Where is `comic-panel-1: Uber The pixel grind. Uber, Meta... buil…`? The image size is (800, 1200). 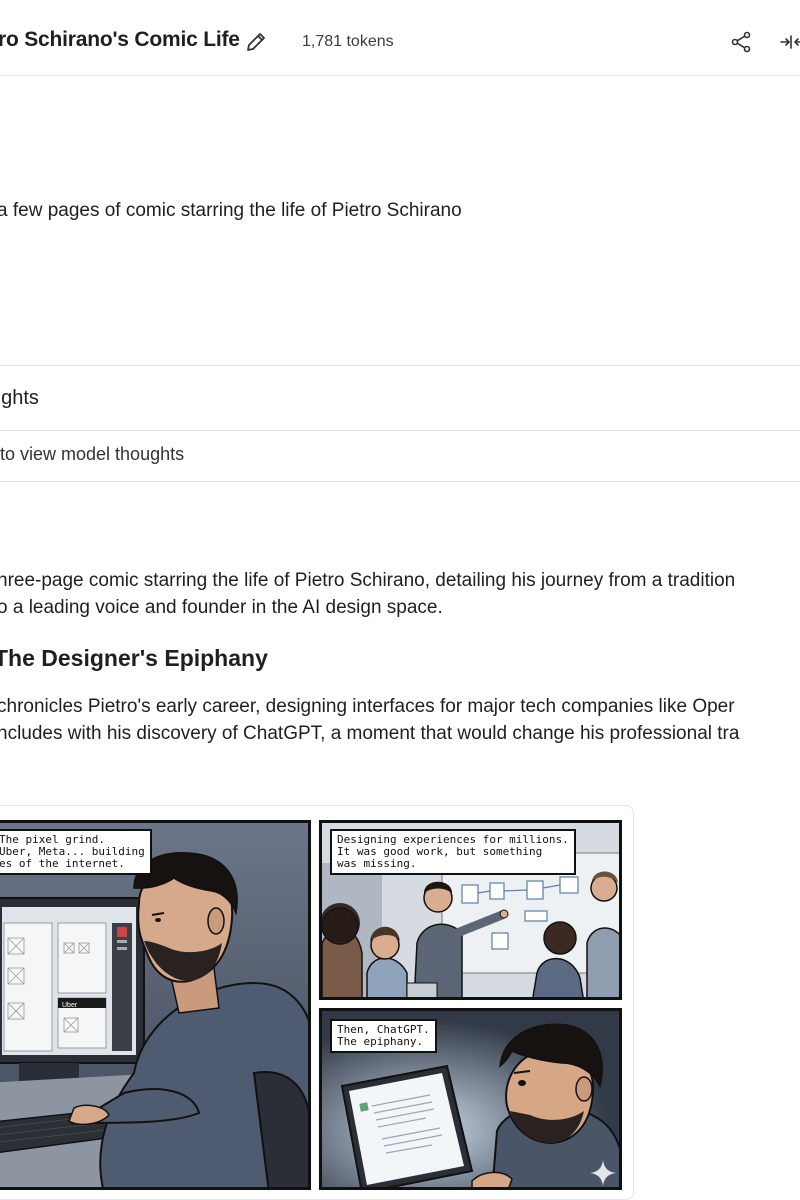
comic-panel-1: Uber The pixel grind. Uber, Meta... buil… is located at coordinates (155, 1005).